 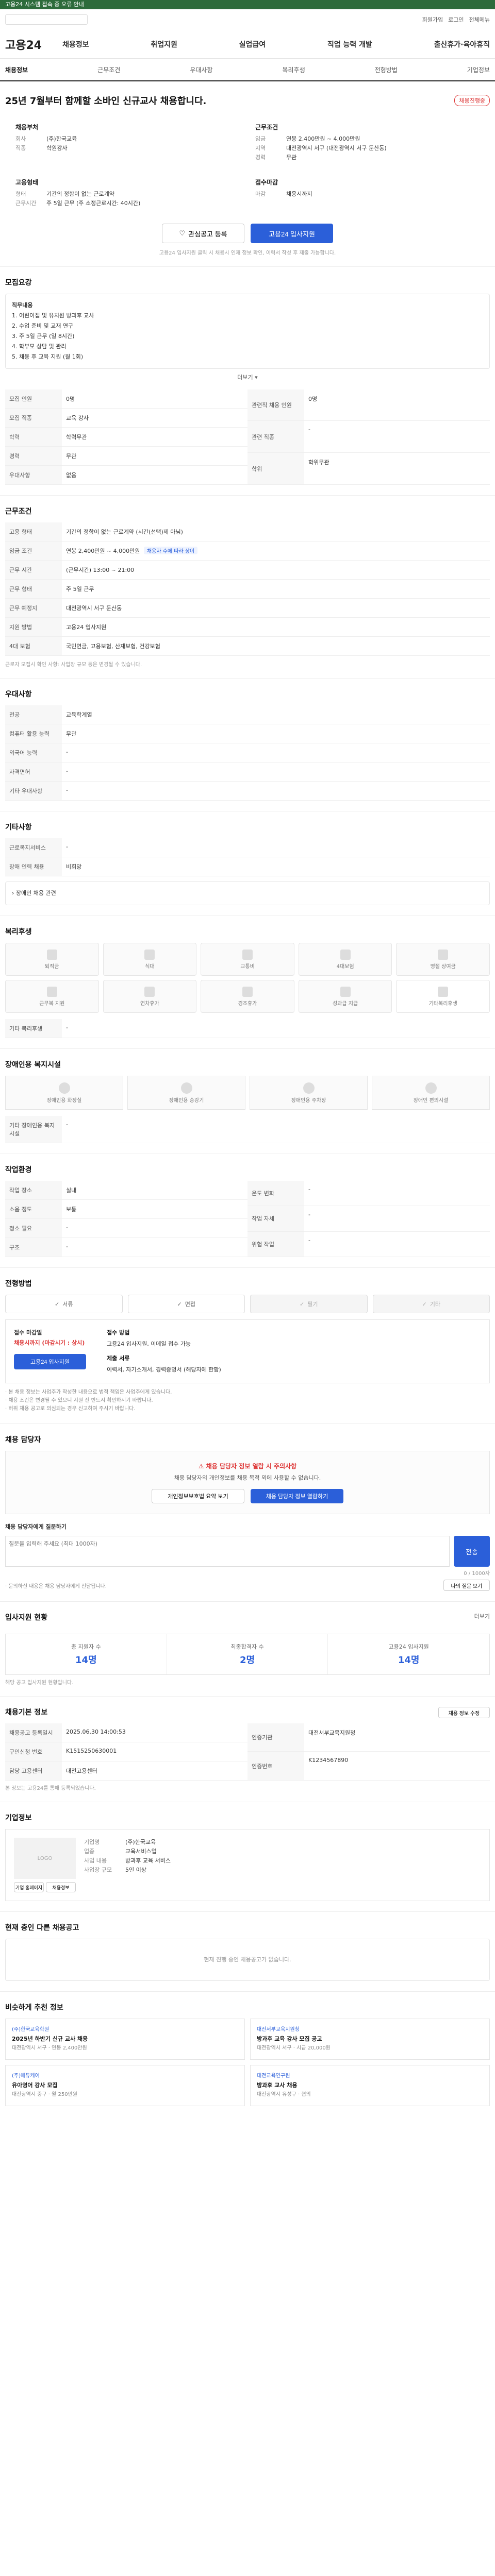 What do you see at coordinates (33, 531) in the screenshot?
I see `th: 고용 형태` at bounding box center [33, 531].